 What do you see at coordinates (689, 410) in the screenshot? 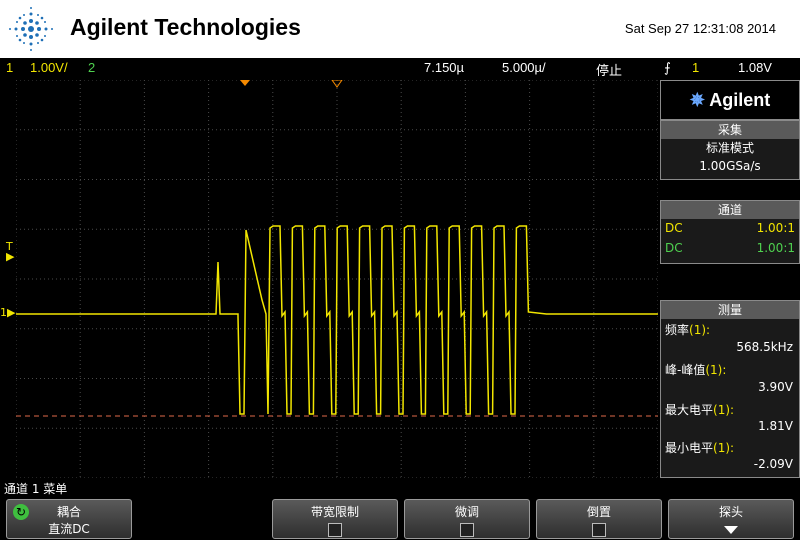
I see `measurement-name: 最大电平` at bounding box center [689, 410].